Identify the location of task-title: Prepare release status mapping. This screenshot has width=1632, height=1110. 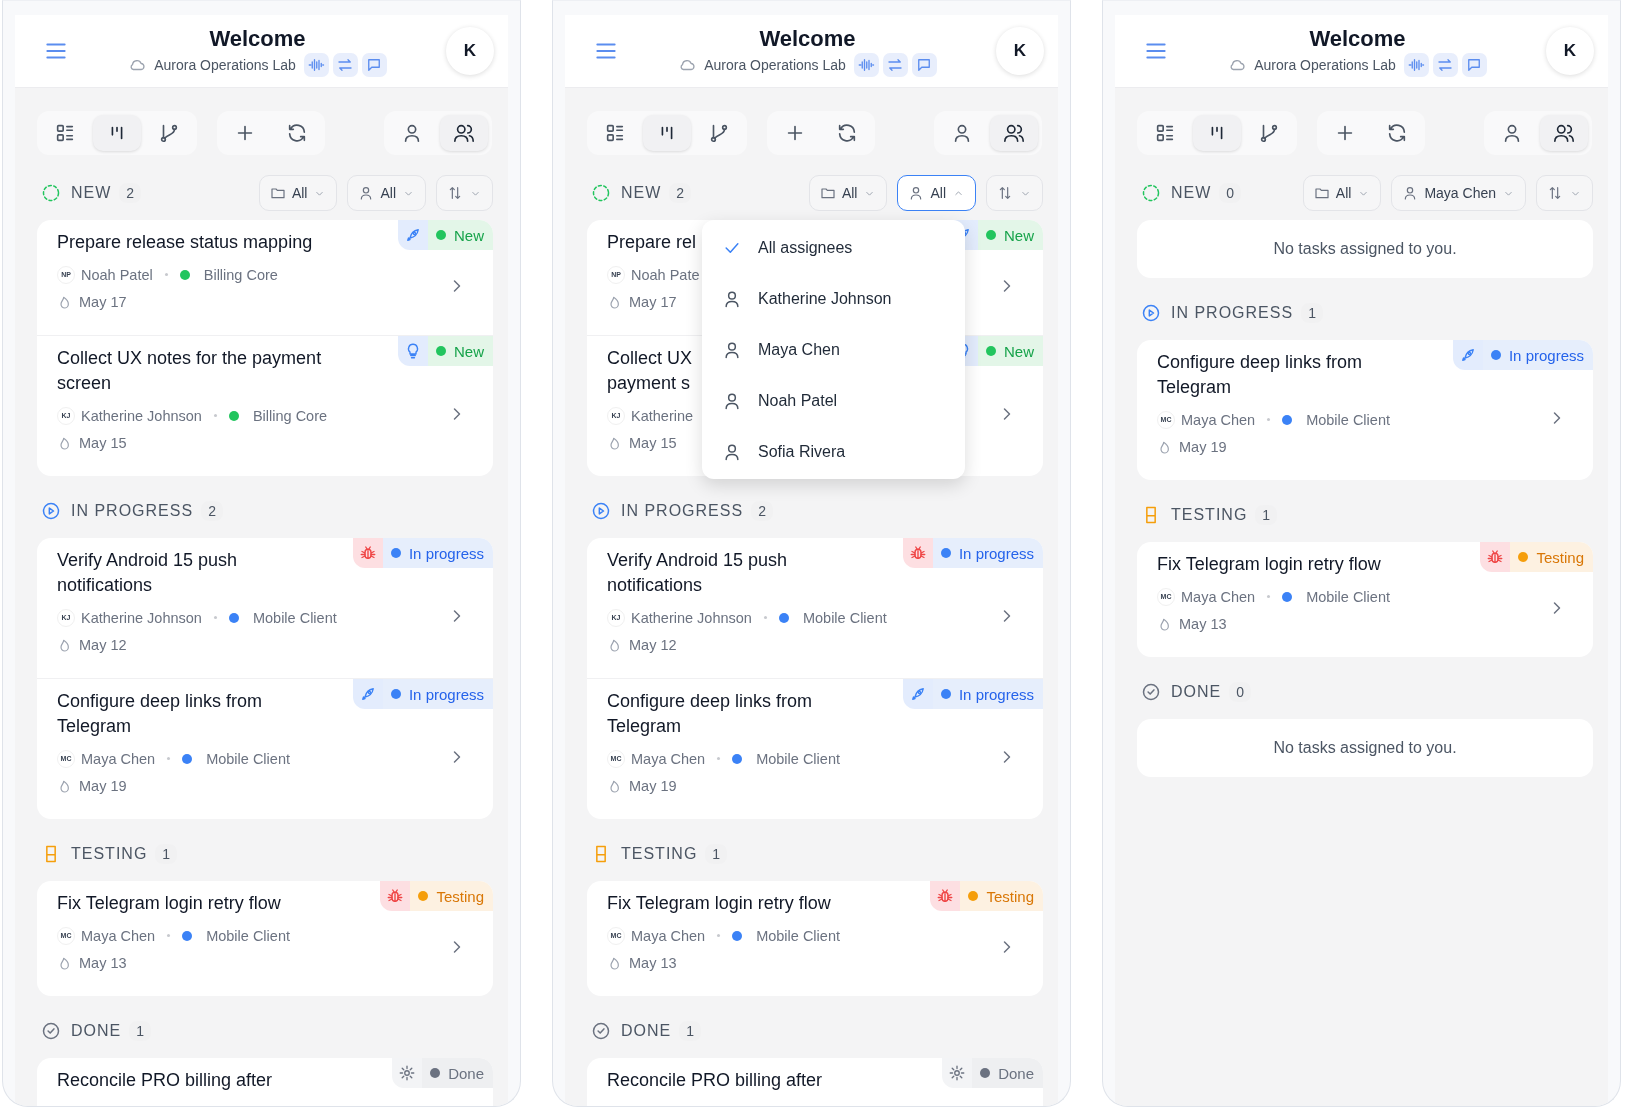
(193, 242).